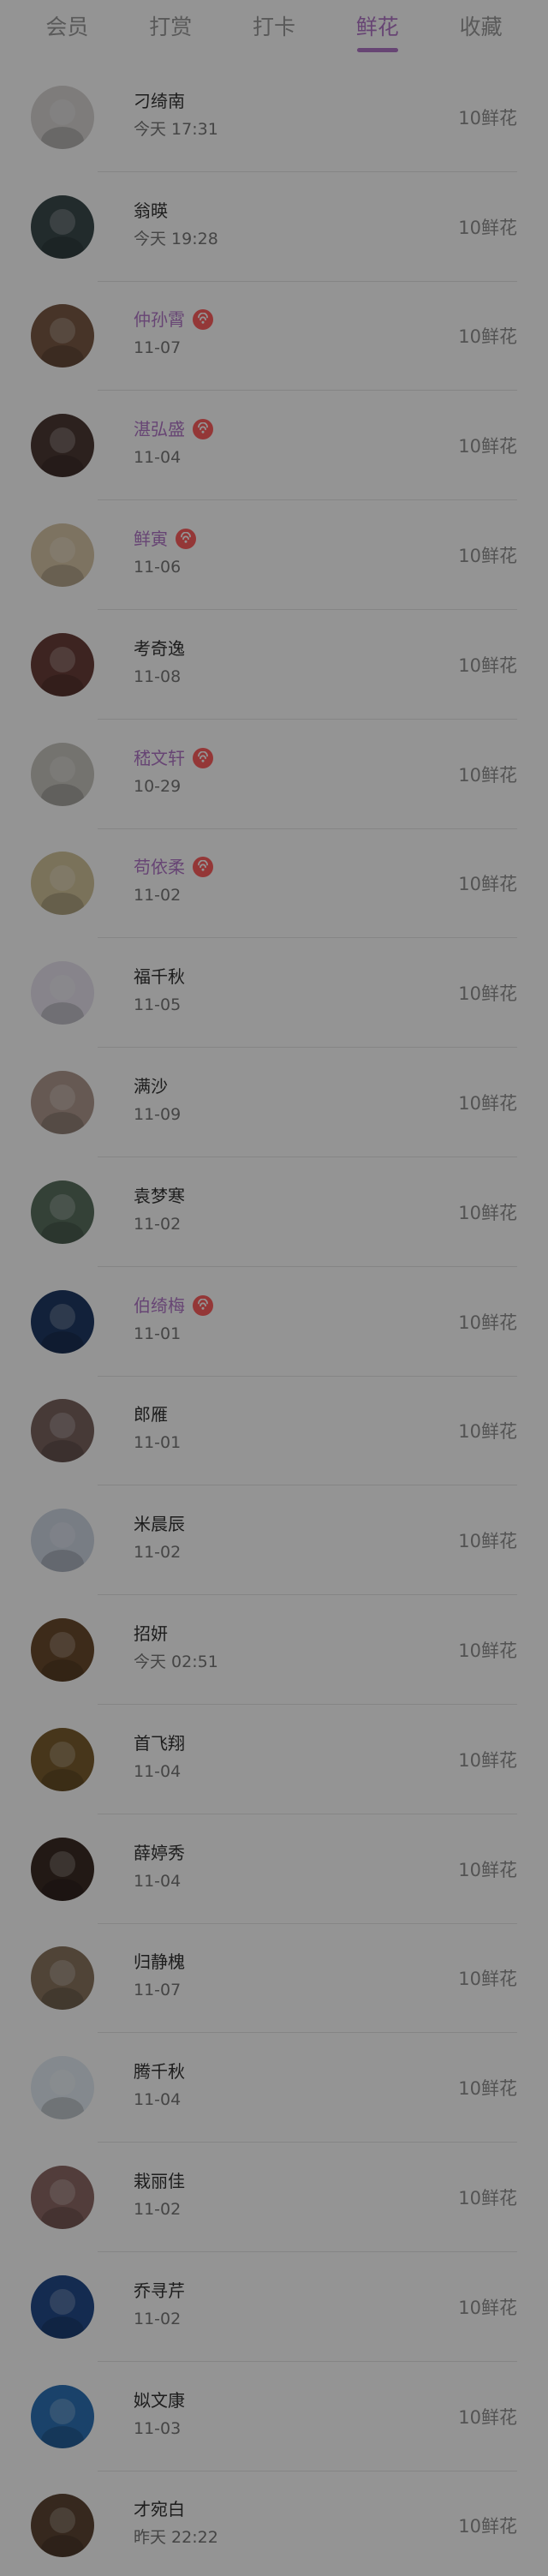 The image size is (548, 2576). I want to click on entry-name-line: 姒文康, so click(159, 2400).